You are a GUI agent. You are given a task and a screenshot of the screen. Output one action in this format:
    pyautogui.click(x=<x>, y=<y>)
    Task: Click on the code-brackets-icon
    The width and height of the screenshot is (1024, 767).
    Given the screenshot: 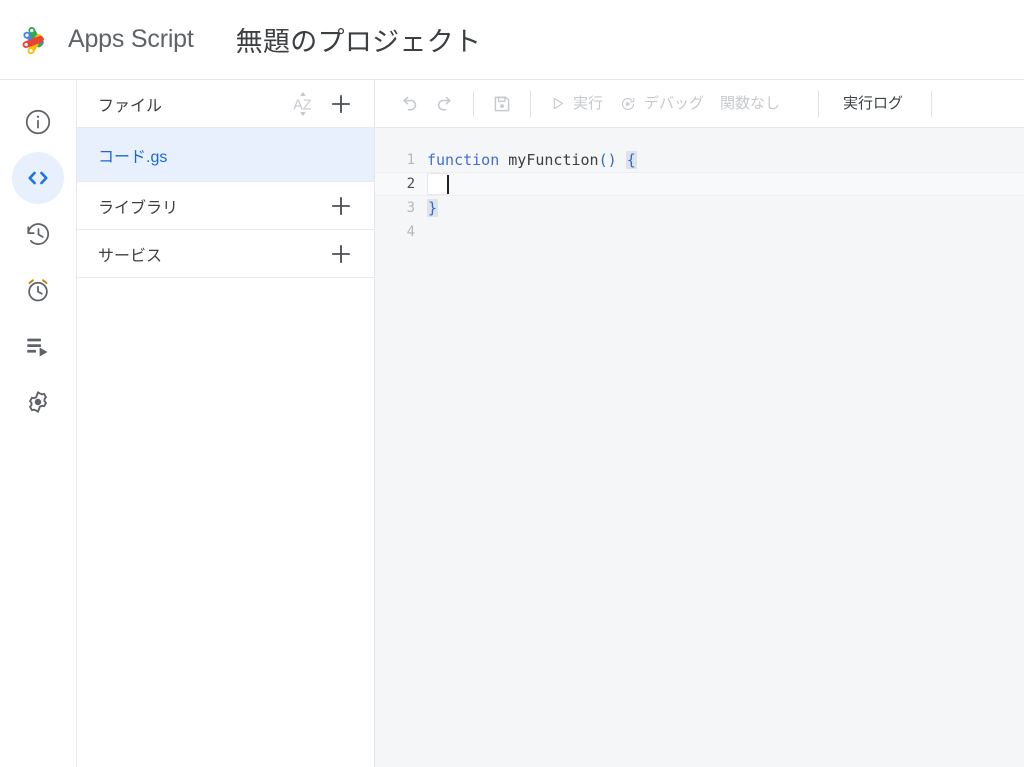 What is the action you would take?
    pyautogui.click(x=38, y=178)
    